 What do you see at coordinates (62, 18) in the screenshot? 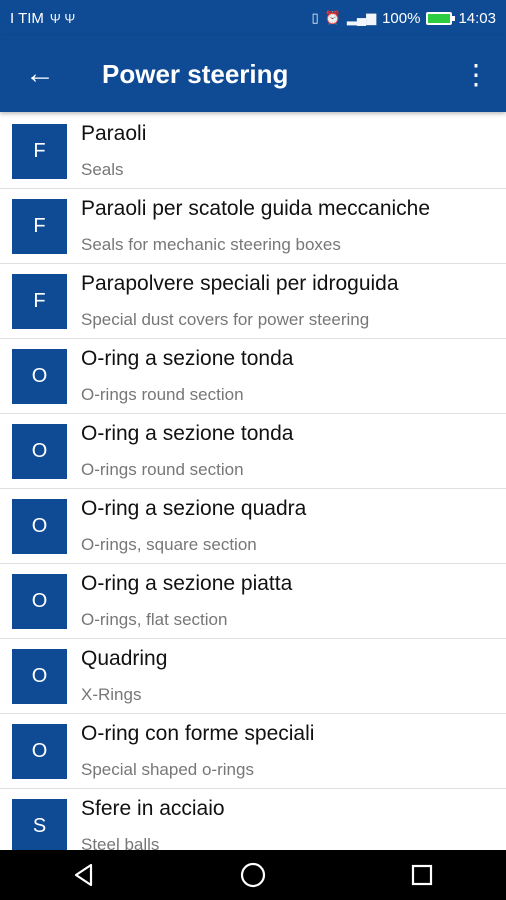
I see `usb-icon: Ψ Ψ` at bounding box center [62, 18].